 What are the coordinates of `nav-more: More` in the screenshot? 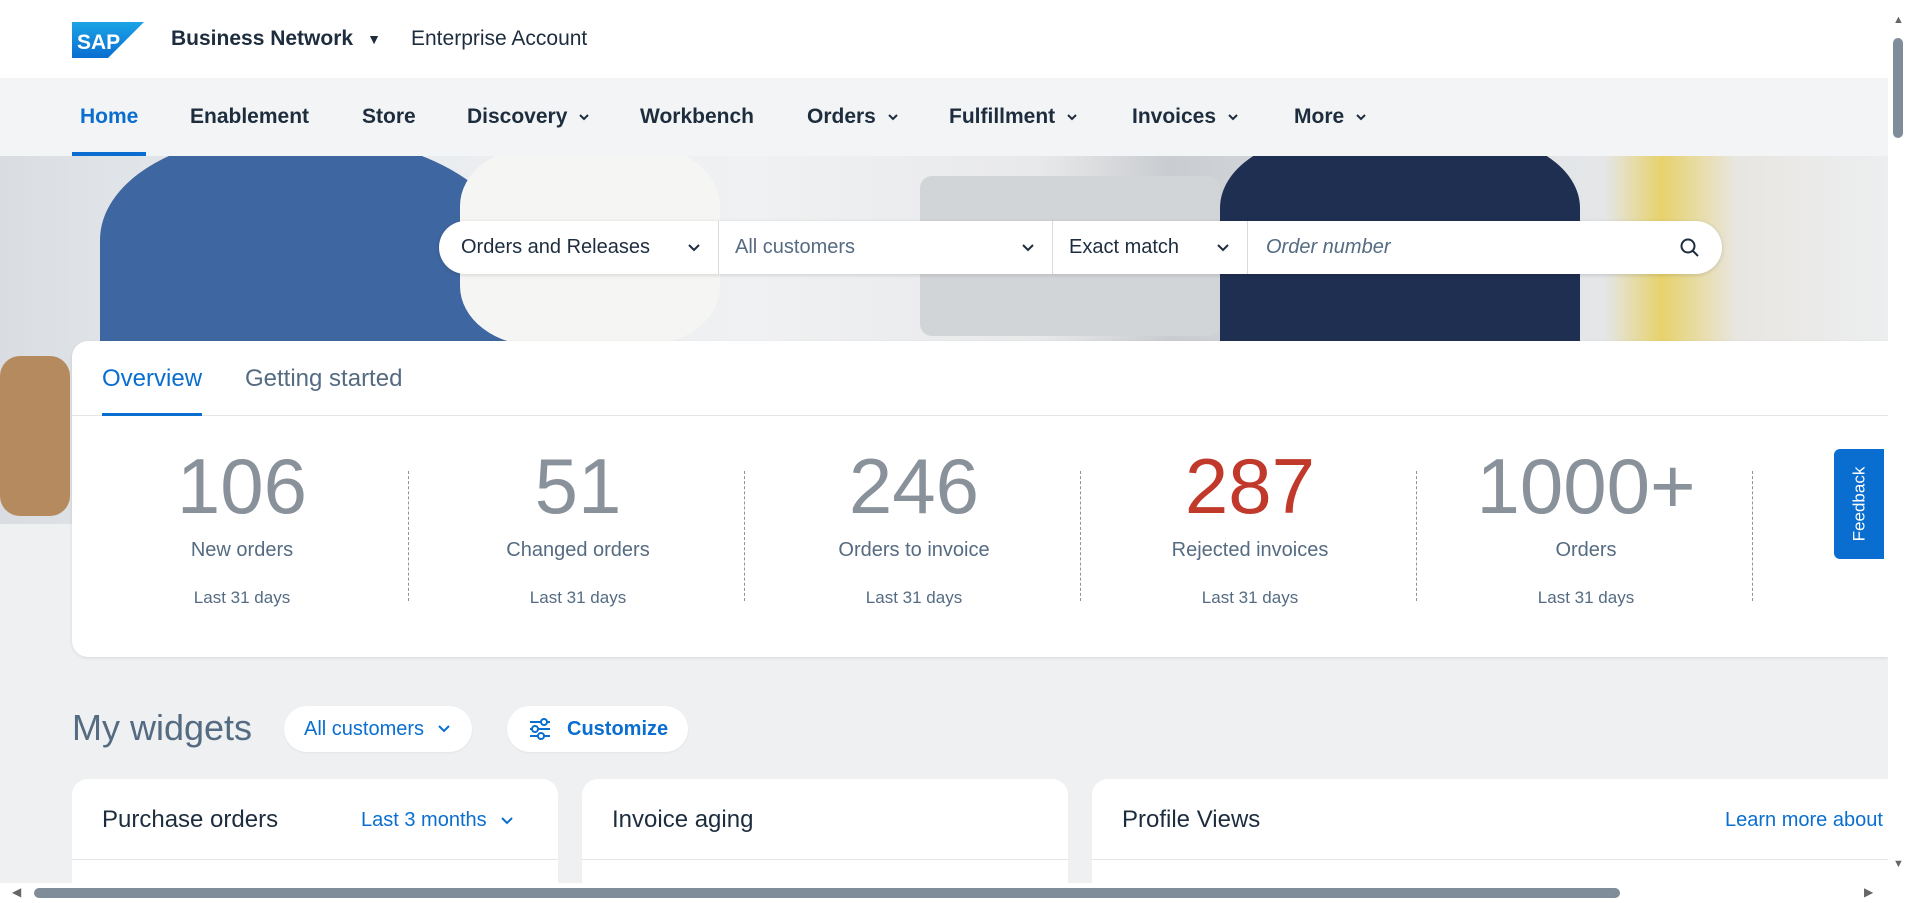 It's located at (1331, 117).